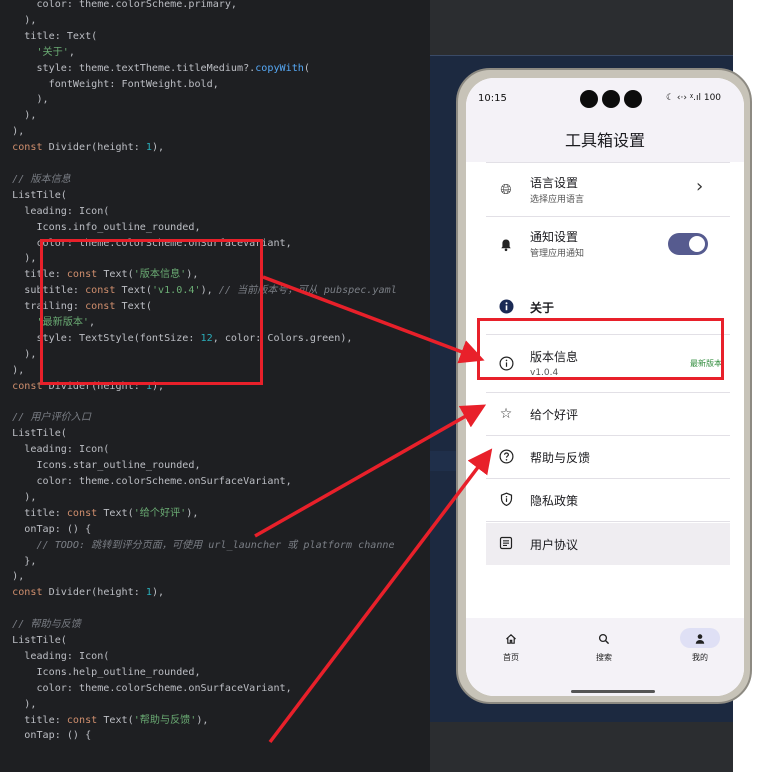 The height and width of the screenshot is (772, 767). I want to click on arrow-help, so click(380, 596).